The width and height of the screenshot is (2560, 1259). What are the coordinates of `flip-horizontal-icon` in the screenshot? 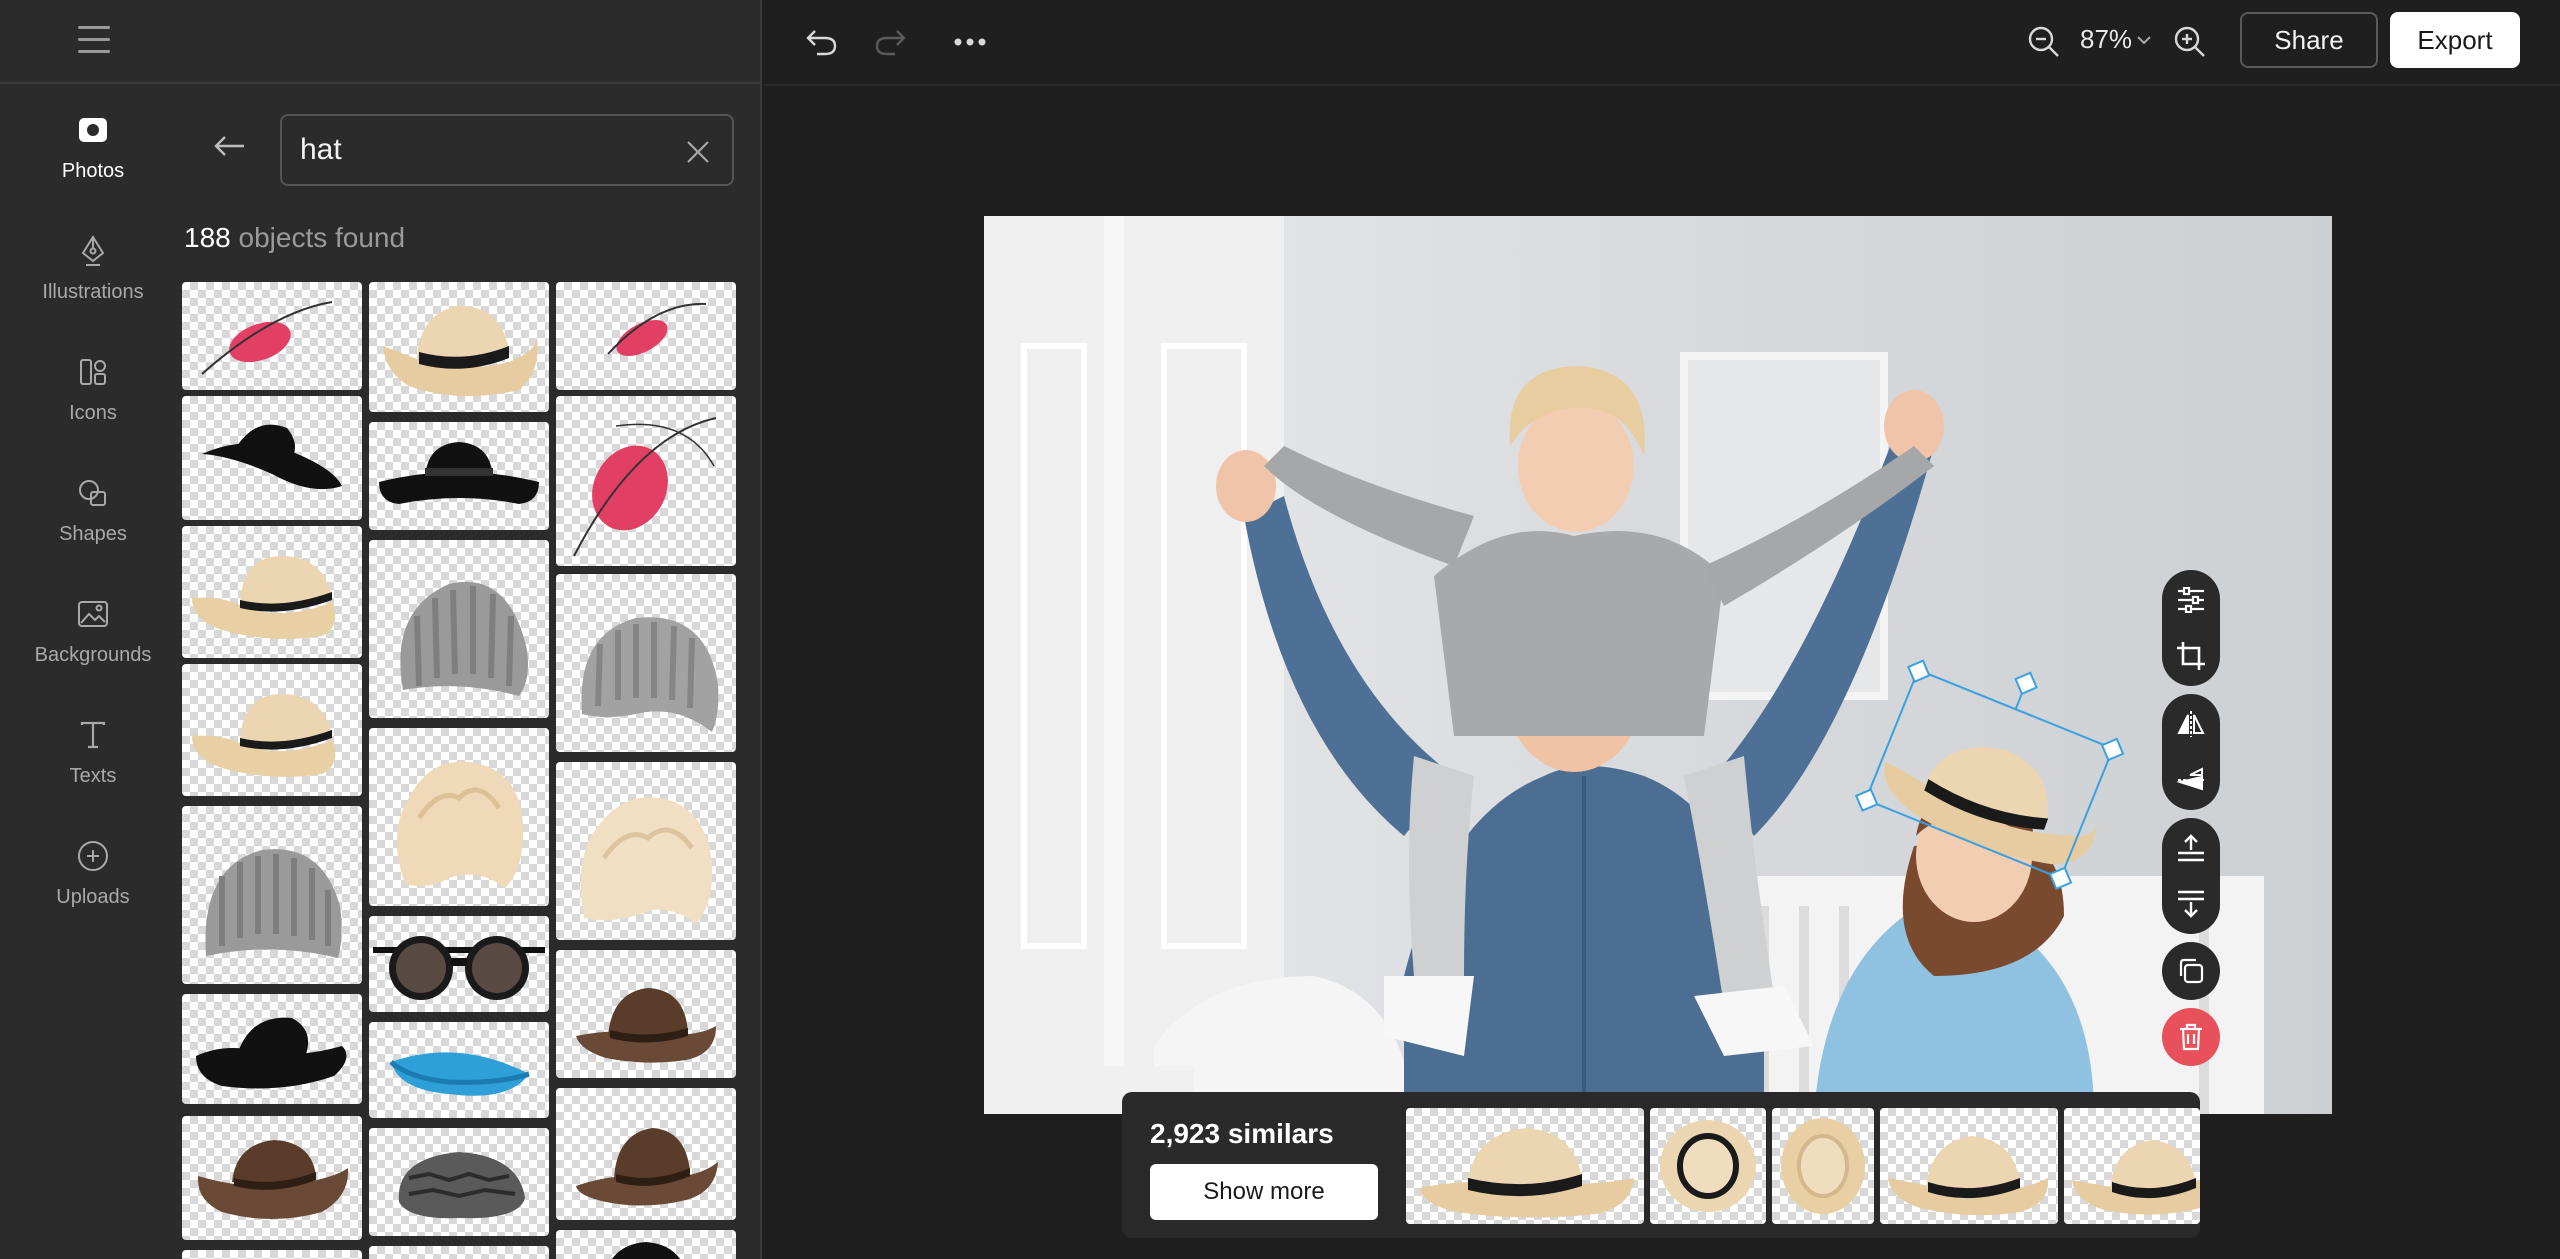 It's located at (2191, 724).